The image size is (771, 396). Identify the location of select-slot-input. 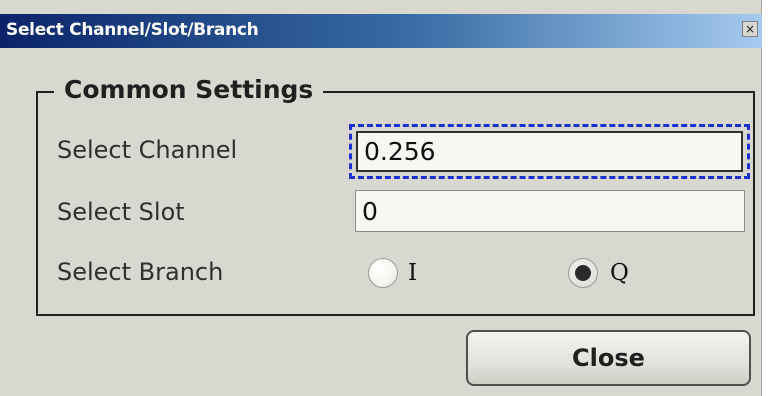
(550, 211).